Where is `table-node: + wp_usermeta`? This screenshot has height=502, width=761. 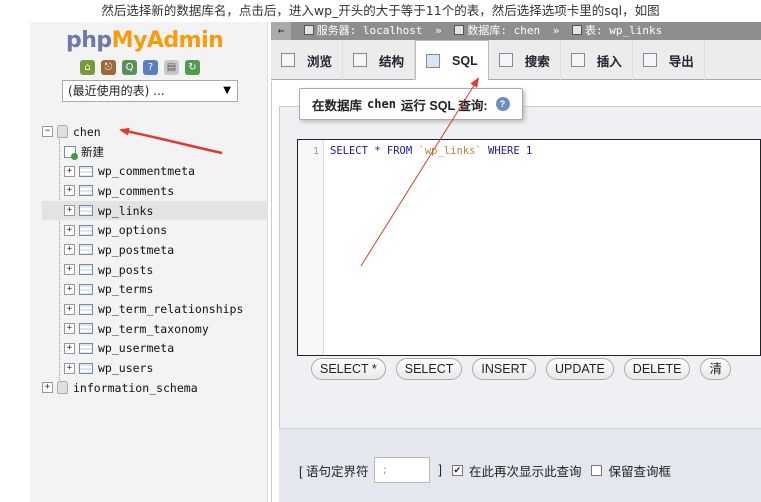 table-node: + wp_usermeta is located at coordinates (155, 349).